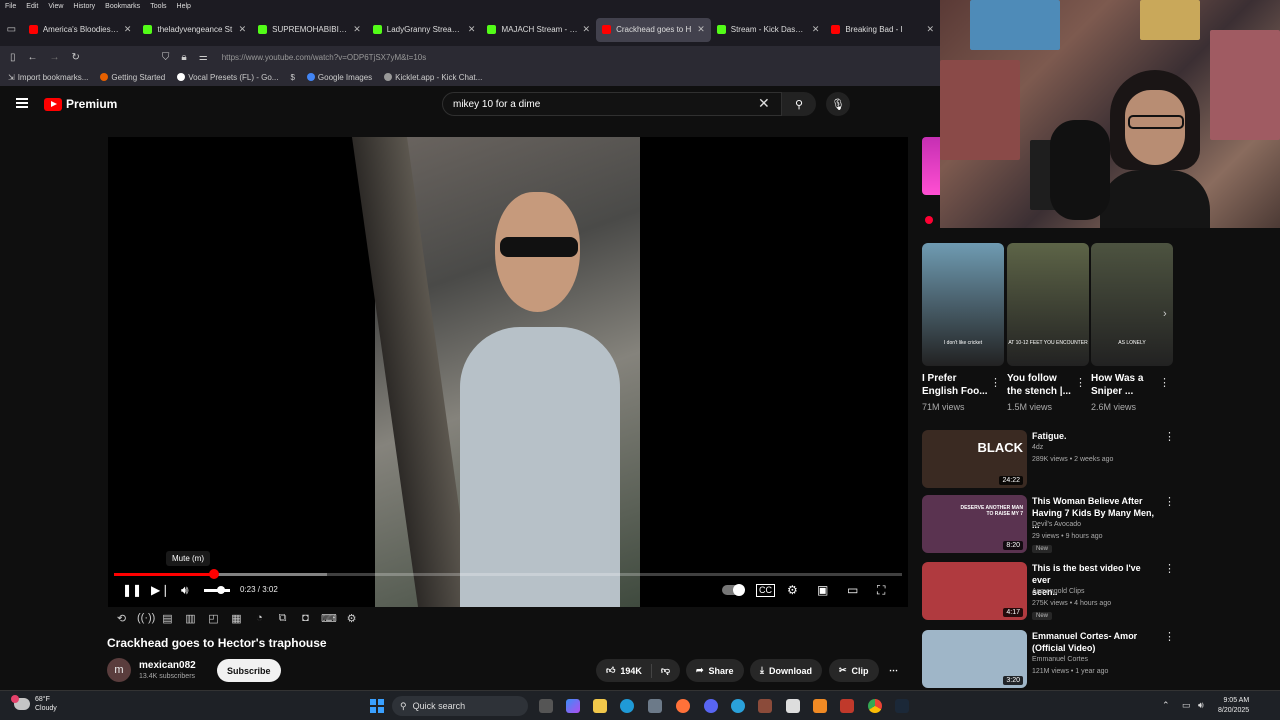 The width and height of the screenshot is (1280, 720). Describe the element at coordinates (881, 590) in the screenshot. I see `fullscreen-icon: ⛶` at that location.